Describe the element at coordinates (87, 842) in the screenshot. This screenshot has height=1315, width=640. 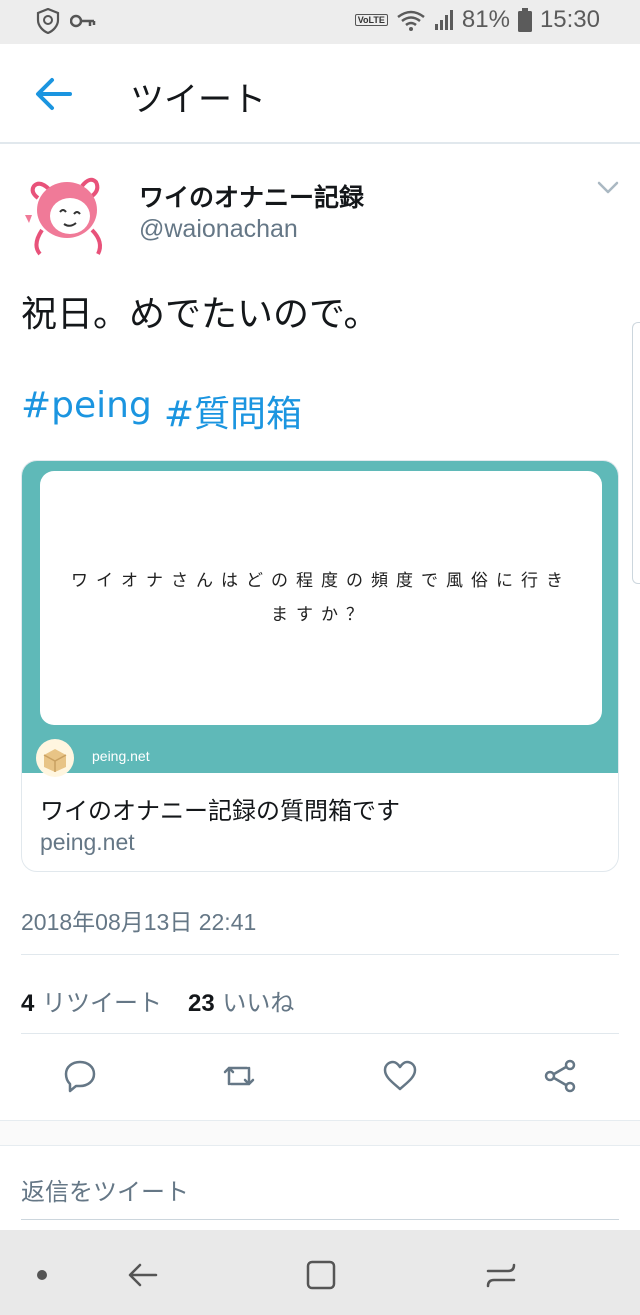
I see `card-domain: peing.net` at that location.